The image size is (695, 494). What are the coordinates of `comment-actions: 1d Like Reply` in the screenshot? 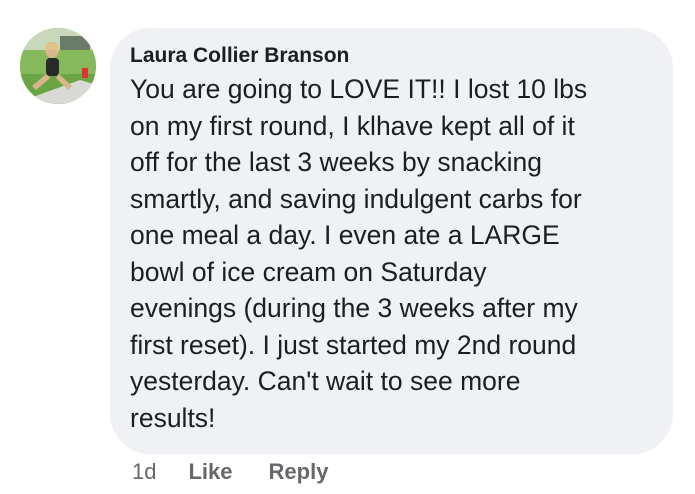 It's located at (230, 472).